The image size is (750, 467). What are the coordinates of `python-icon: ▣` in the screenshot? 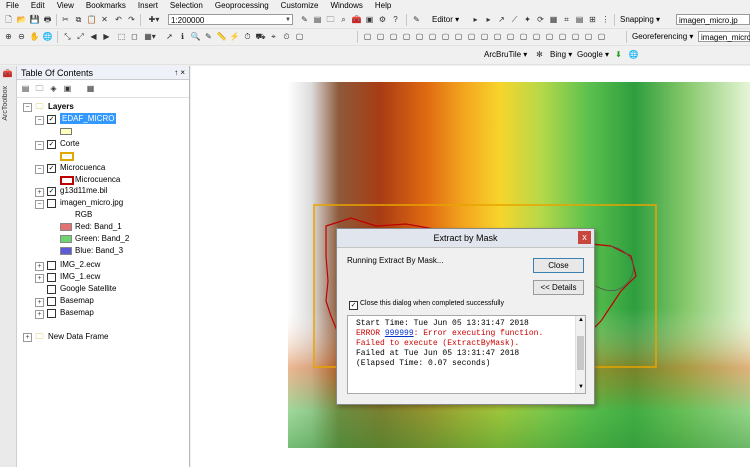 It's located at (369, 19).